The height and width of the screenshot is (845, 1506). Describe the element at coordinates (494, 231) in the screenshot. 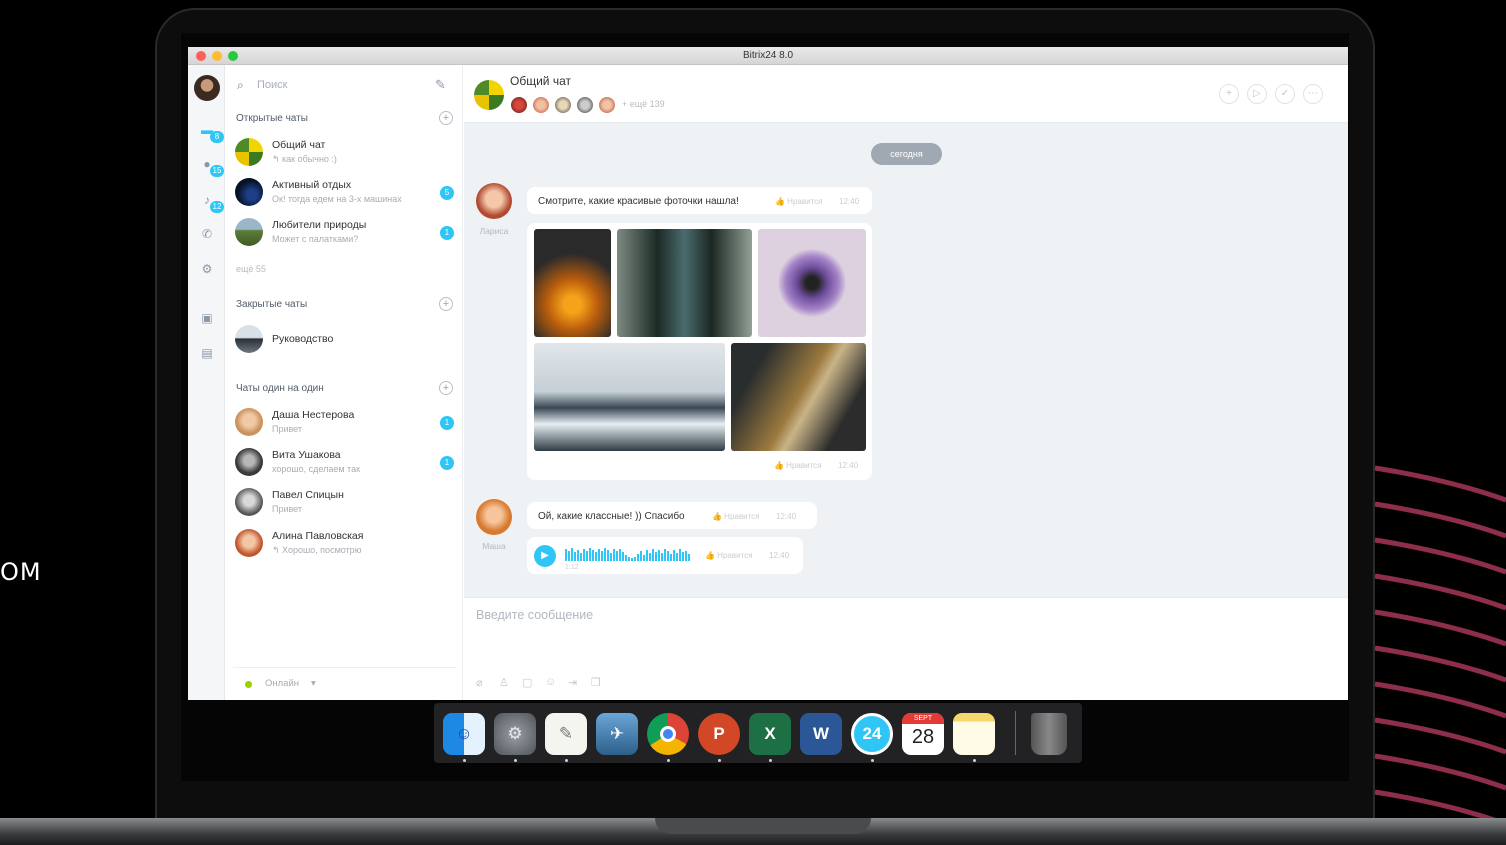

I see `author-name: Лариса` at that location.